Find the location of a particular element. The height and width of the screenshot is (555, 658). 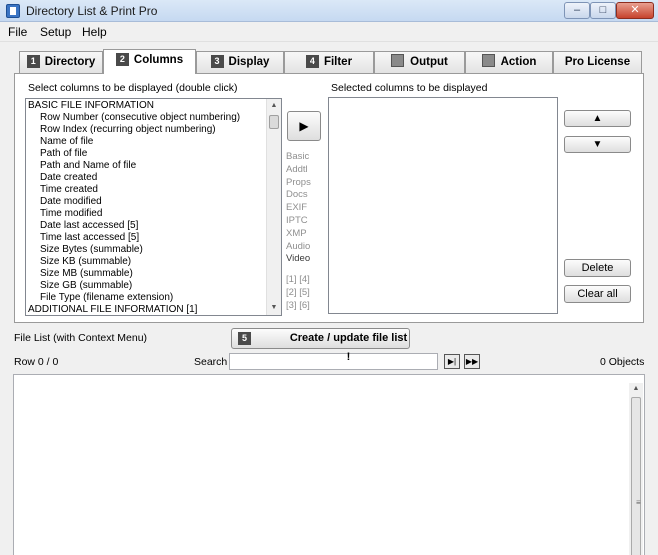

list-item: File Type (filename extension) is located at coordinates (106, 298).